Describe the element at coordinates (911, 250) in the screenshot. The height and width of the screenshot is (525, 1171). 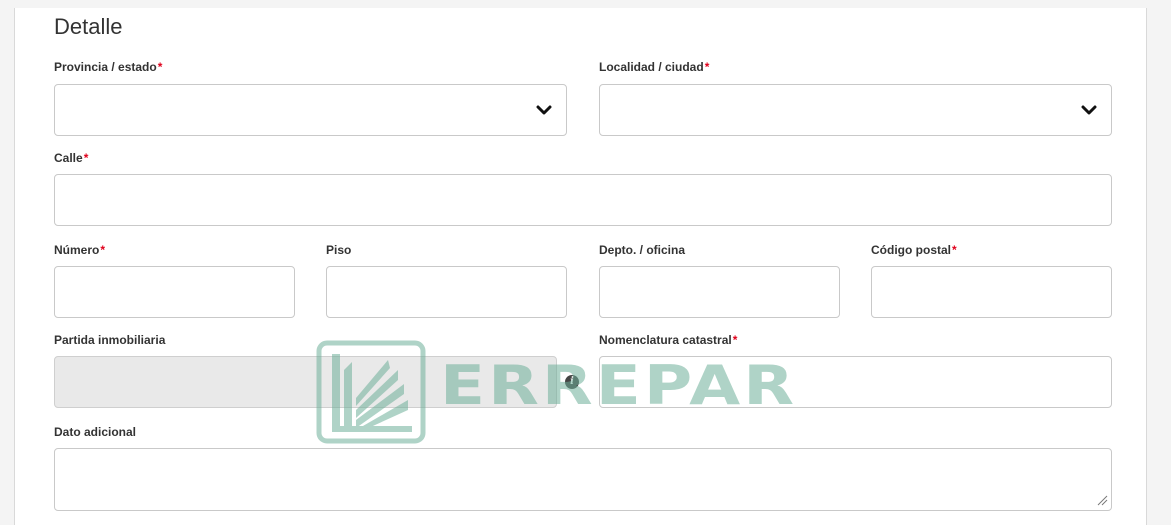
I see `codigo-postal-label-text: Código postal` at that location.